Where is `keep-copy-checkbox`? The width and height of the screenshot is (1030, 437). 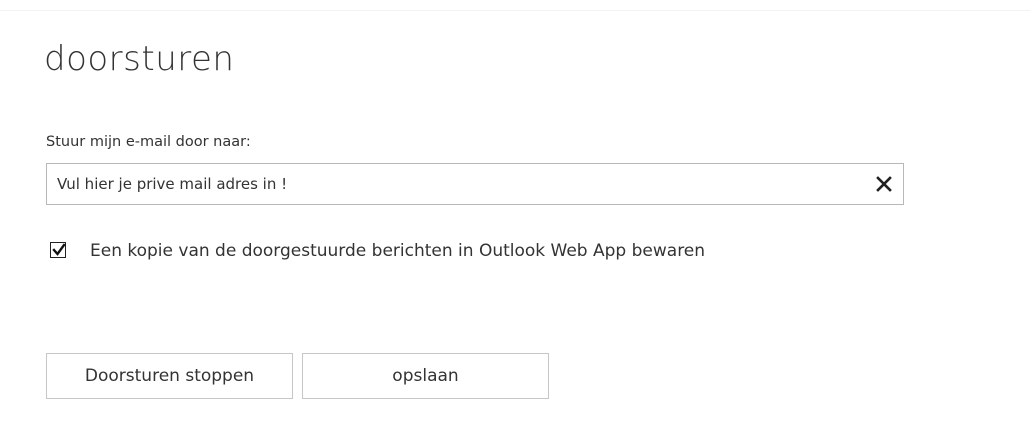
keep-copy-checkbox is located at coordinates (58, 250).